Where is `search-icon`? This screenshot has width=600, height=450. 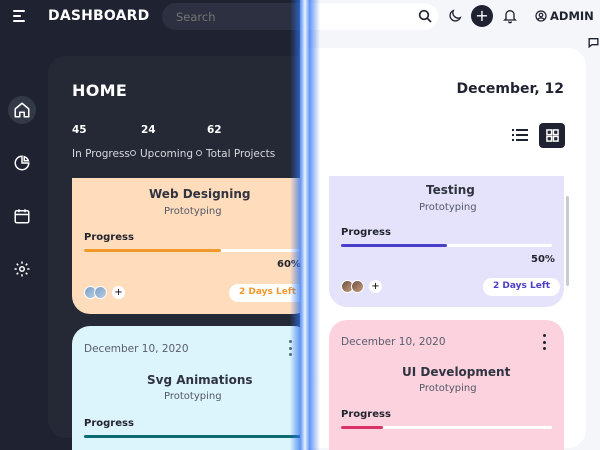 search-icon is located at coordinates (425, 16).